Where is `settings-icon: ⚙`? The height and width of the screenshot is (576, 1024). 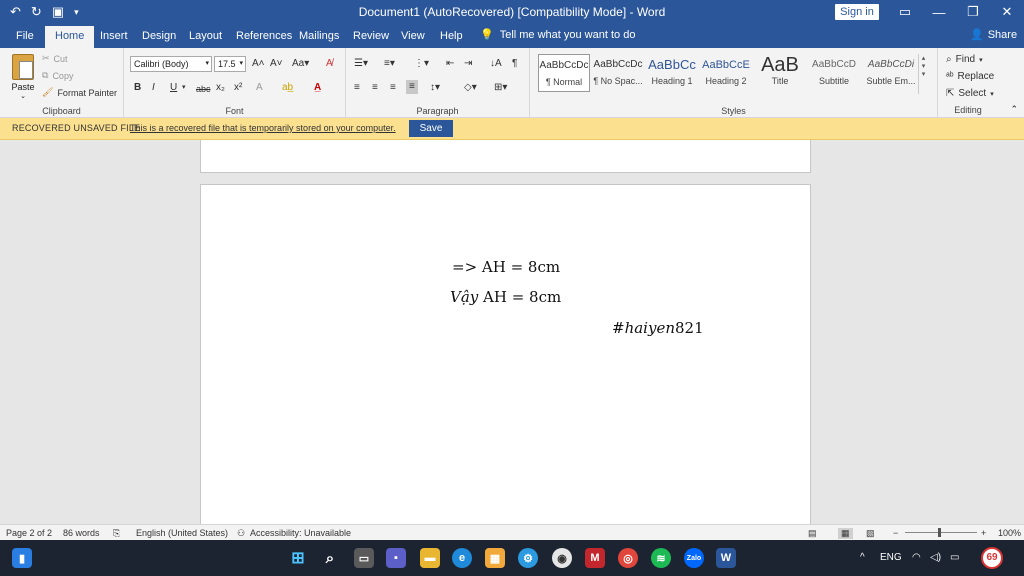
settings-icon: ⚙ is located at coordinates (528, 558).